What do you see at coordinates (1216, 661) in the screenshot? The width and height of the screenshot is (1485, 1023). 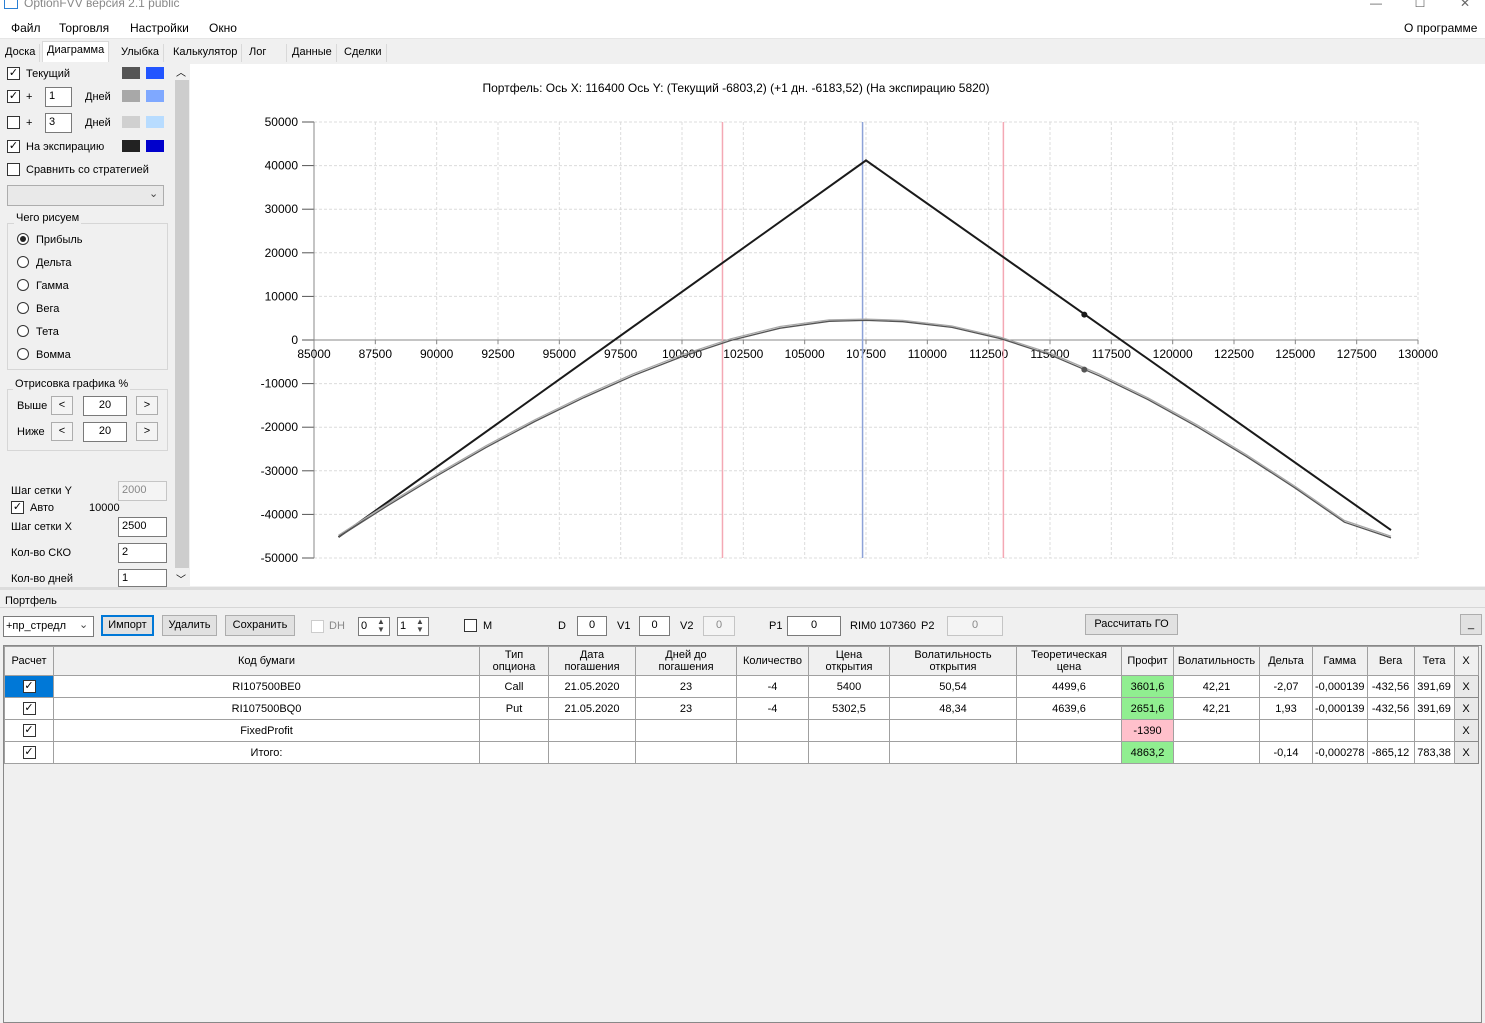 I see `header-vol: Волатильность` at bounding box center [1216, 661].